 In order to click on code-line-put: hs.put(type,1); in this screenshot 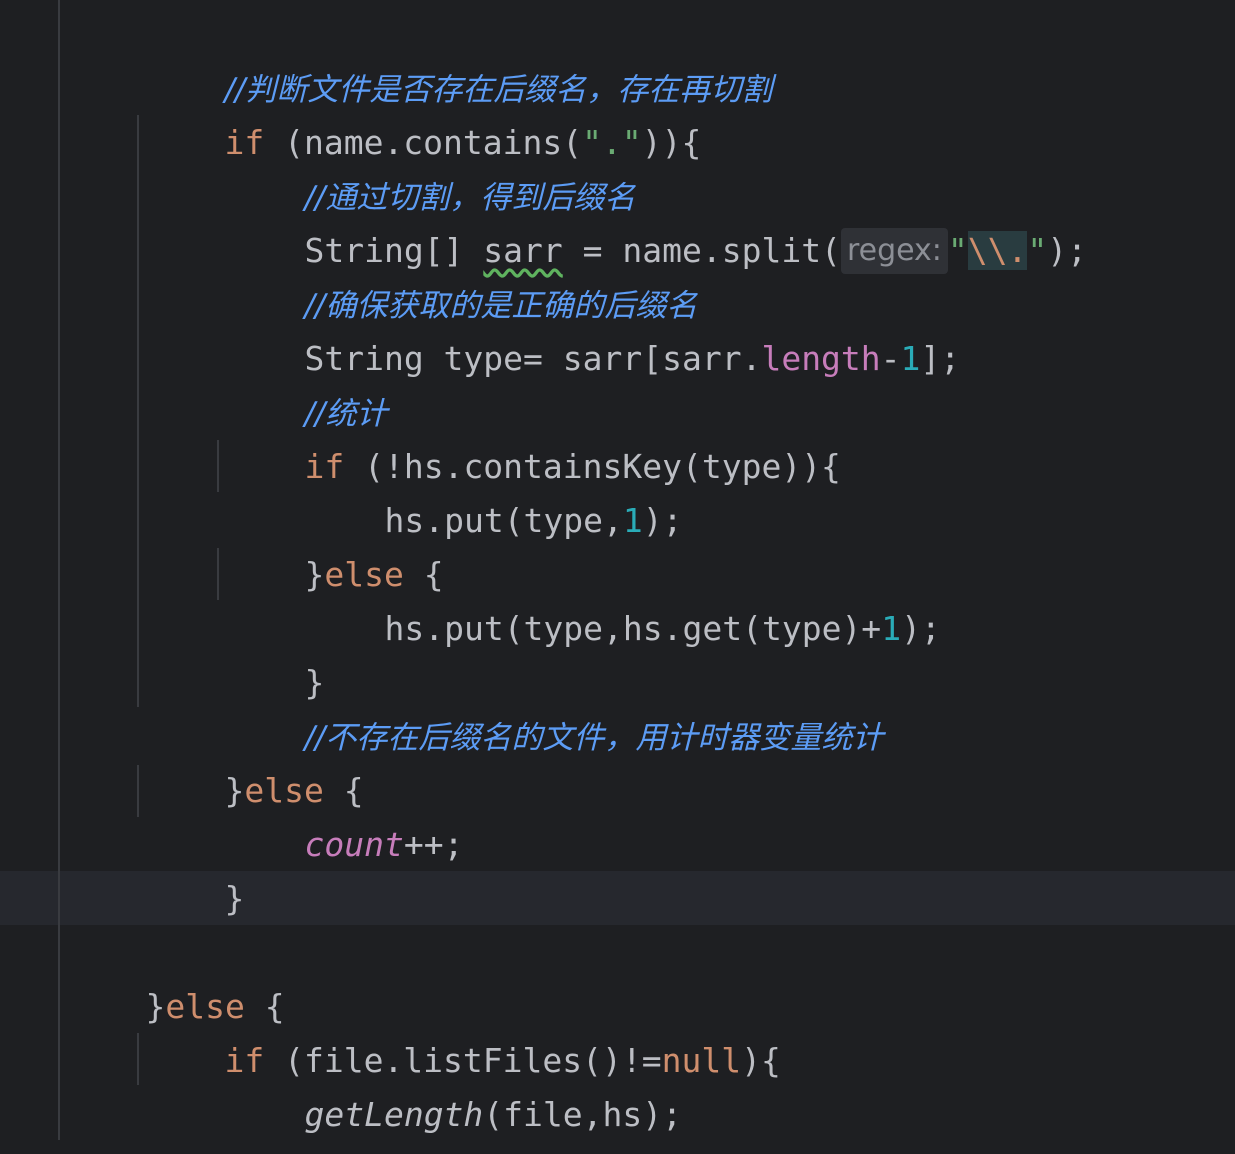, I will do `click(493, 490)`.